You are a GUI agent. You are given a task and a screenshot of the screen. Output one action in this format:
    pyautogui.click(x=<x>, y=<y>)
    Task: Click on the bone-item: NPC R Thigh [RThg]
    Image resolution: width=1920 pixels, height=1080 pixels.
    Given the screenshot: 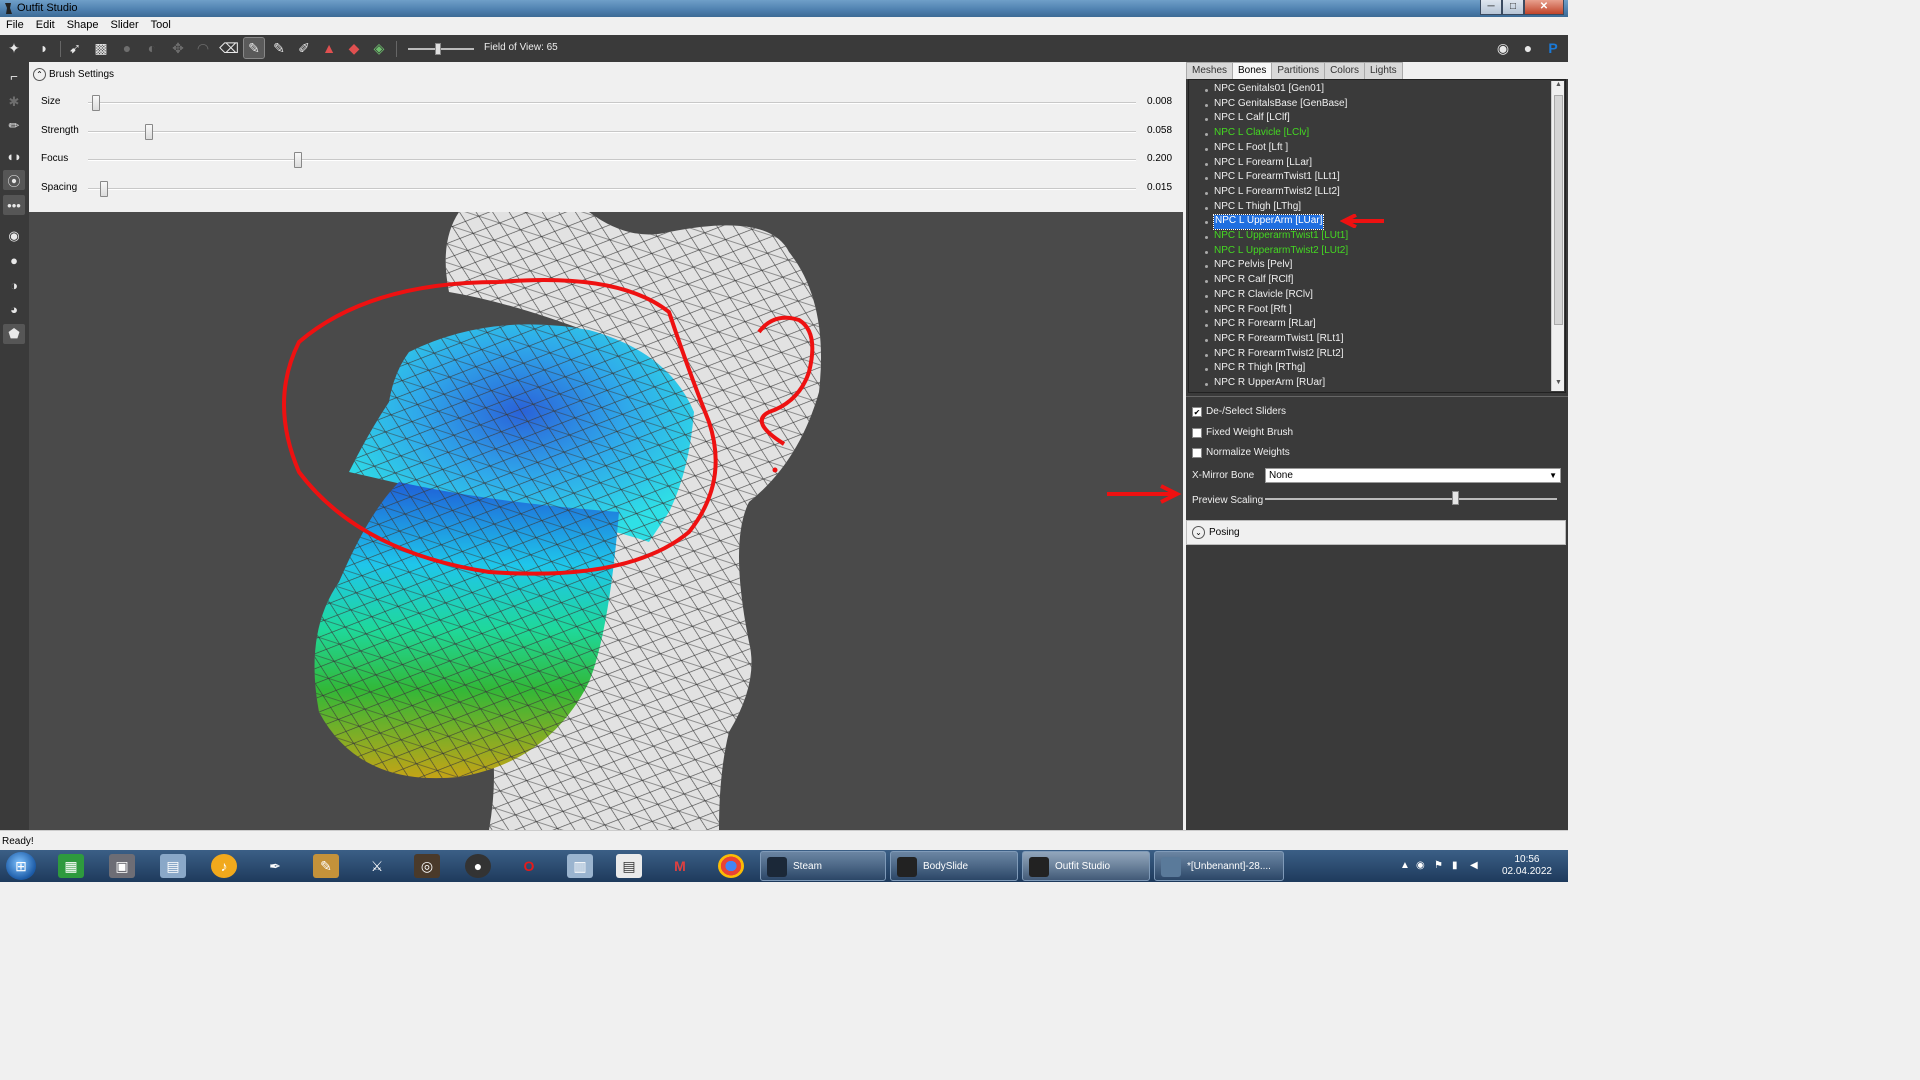 What is the action you would take?
    pyautogui.click(x=1259, y=369)
    